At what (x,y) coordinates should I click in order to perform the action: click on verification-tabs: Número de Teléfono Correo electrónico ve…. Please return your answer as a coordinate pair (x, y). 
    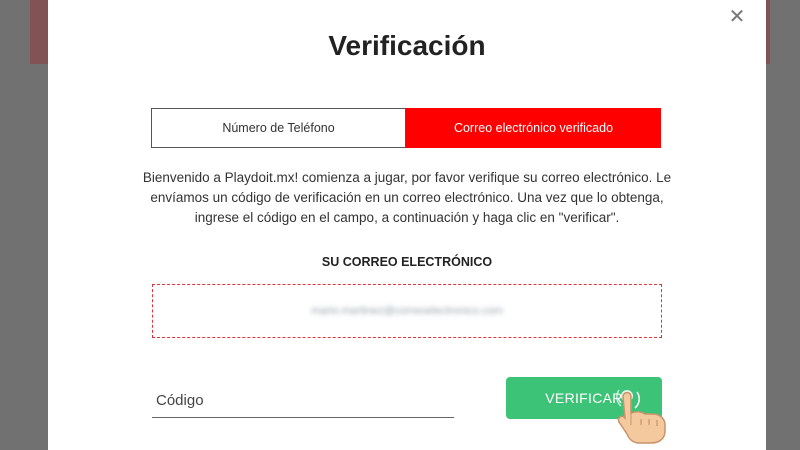
    Looking at the image, I should click on (406, 128).